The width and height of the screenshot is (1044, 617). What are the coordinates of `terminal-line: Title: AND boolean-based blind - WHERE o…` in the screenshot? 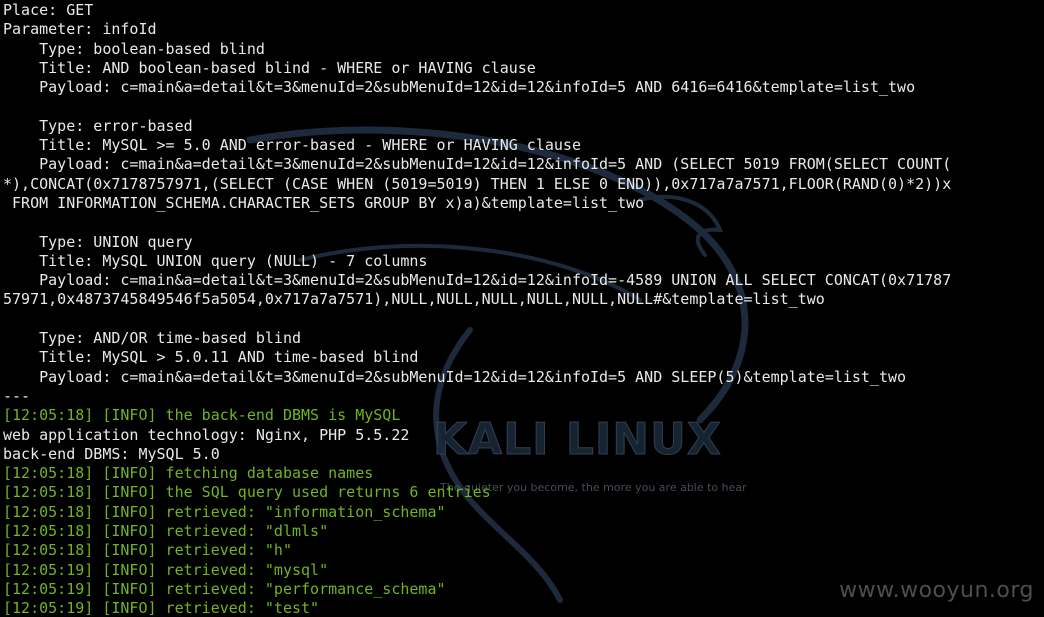 It's located at (269, 67).